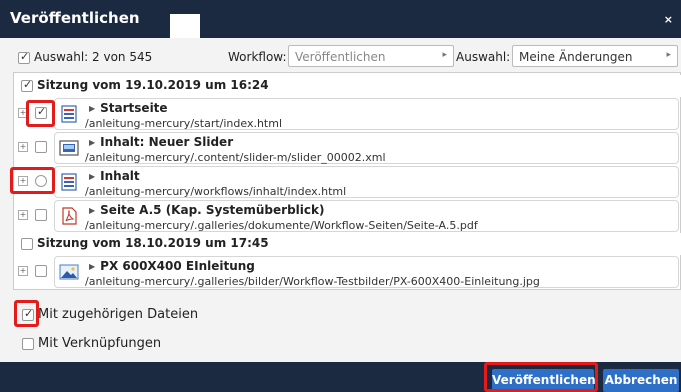  I want to click on resource-name: ▶ Inhalt, so click(114, 176).